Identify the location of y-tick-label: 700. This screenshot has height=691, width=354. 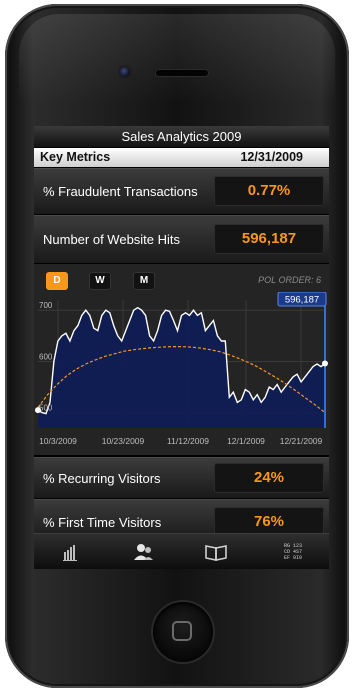
(46, 305).